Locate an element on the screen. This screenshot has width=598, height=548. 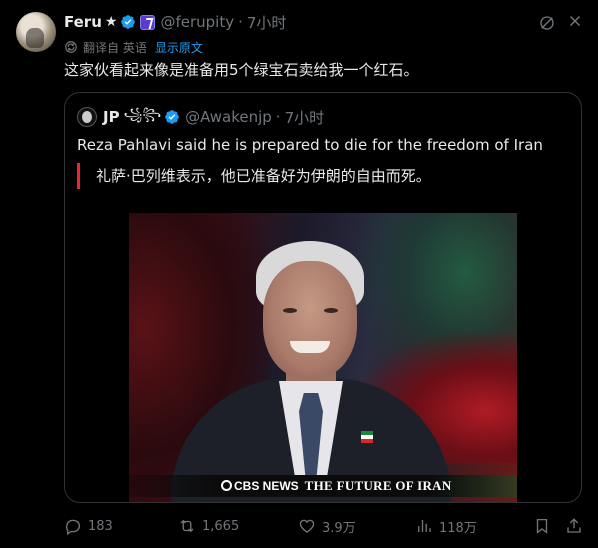
reply-button: 183 is located at coordinates (88, 526).